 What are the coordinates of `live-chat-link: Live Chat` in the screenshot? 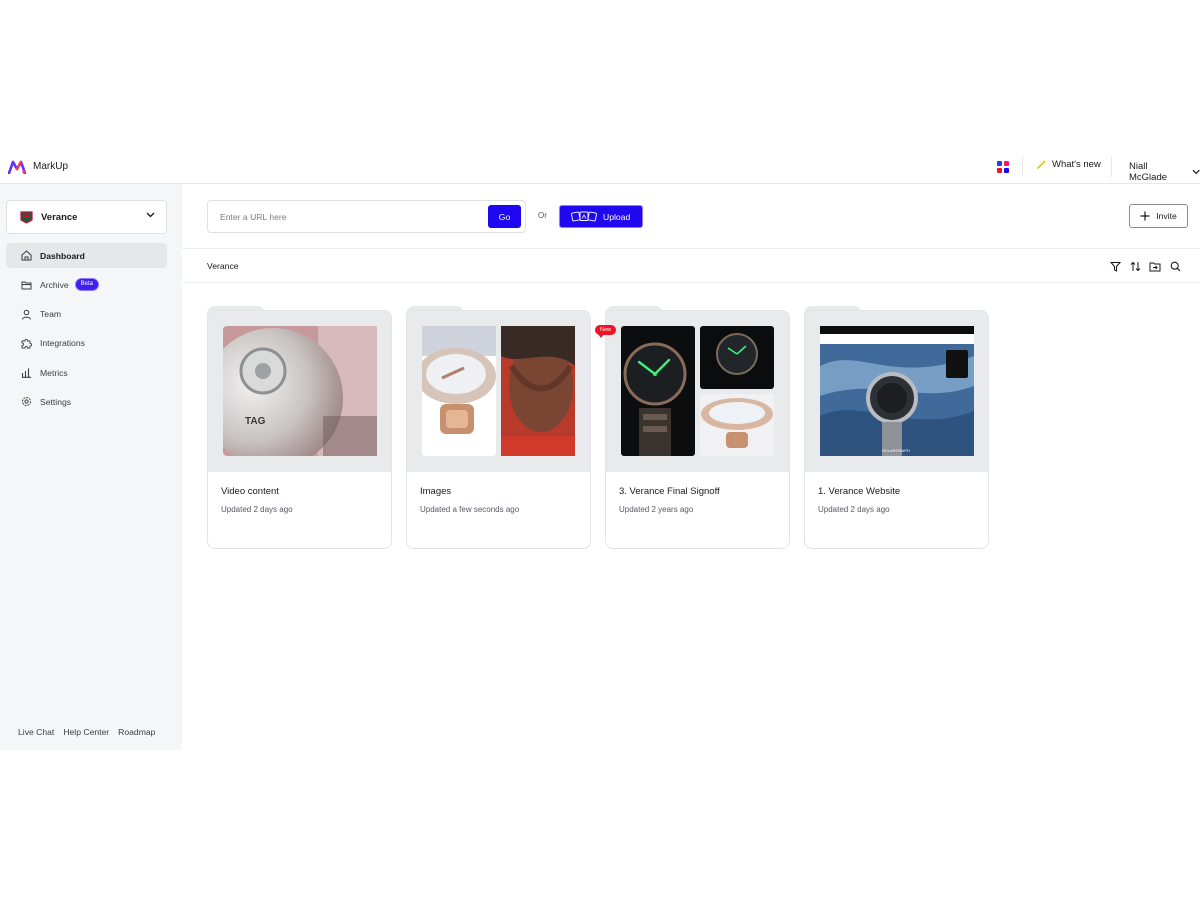 It's located at (36, 732).